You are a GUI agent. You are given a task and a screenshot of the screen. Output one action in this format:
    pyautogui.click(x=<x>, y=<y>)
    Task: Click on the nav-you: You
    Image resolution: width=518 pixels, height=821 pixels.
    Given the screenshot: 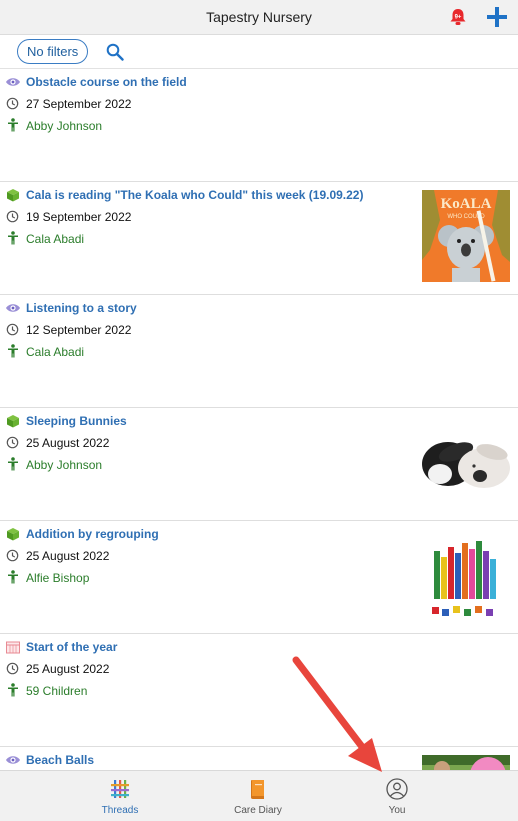 What is the action you would take?
    pyautogui.click(x=397, y=796)
    